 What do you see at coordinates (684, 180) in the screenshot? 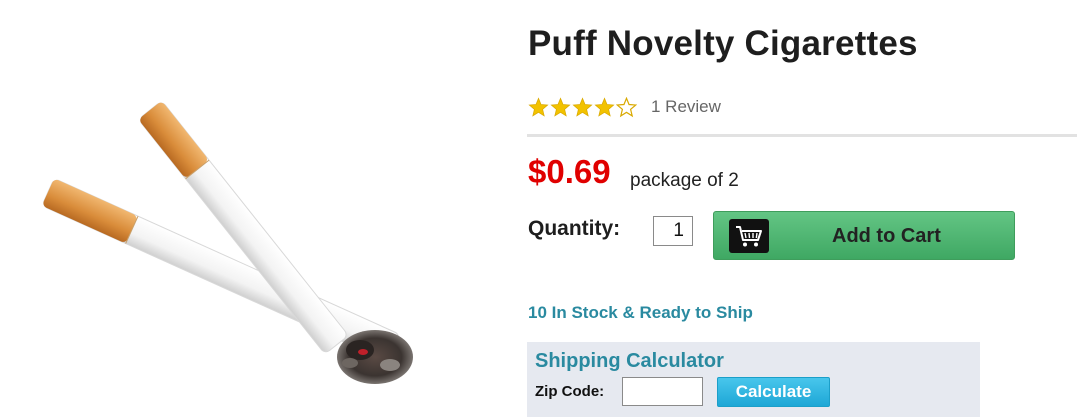
I see `package-size: package of 2` at bounding box center [684, 180].